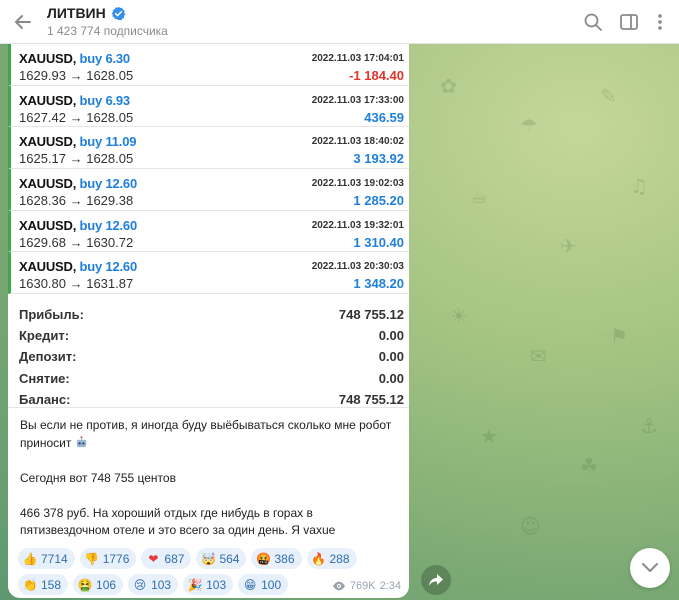 The width and height of the screenshot is (679, 600). What do you see at coordinates (208, 314) in the screenshot?
I see `summary-row: Прибыль: 748 755.12` at bounding box center [208, 314].